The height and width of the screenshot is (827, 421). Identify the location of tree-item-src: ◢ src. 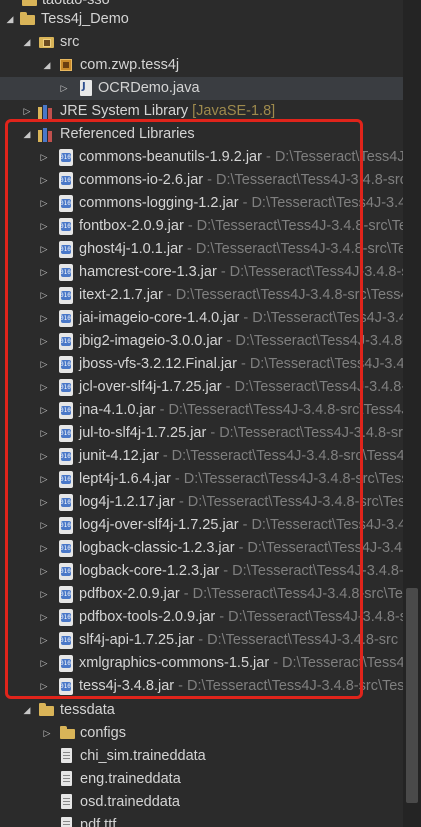
(201, 42).